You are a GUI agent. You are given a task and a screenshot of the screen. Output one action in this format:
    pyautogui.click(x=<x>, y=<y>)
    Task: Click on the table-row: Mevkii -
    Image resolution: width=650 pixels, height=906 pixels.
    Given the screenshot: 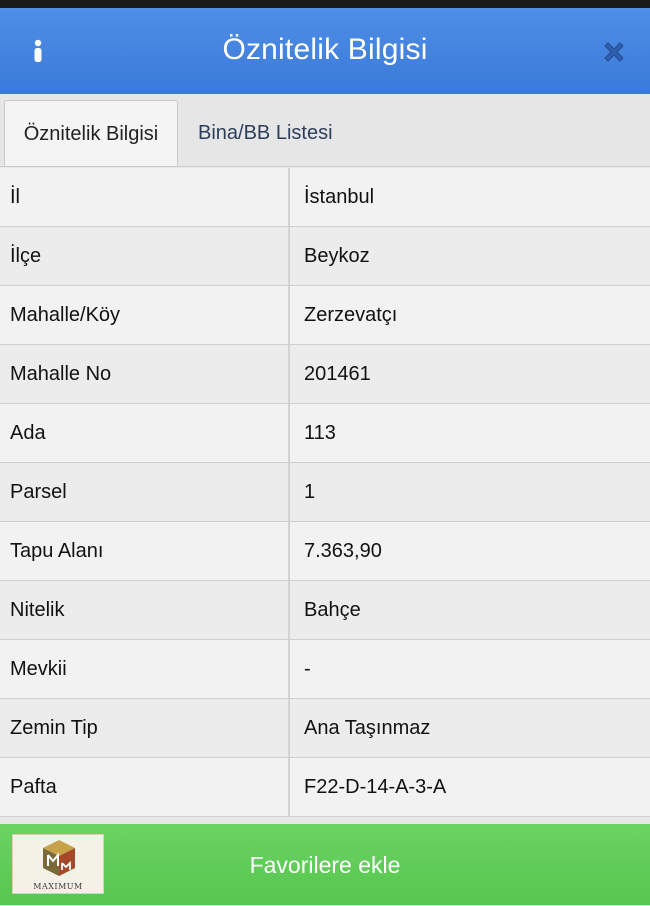 What is the action you would take?
    pyautogui.click(x=325, y=669)
    